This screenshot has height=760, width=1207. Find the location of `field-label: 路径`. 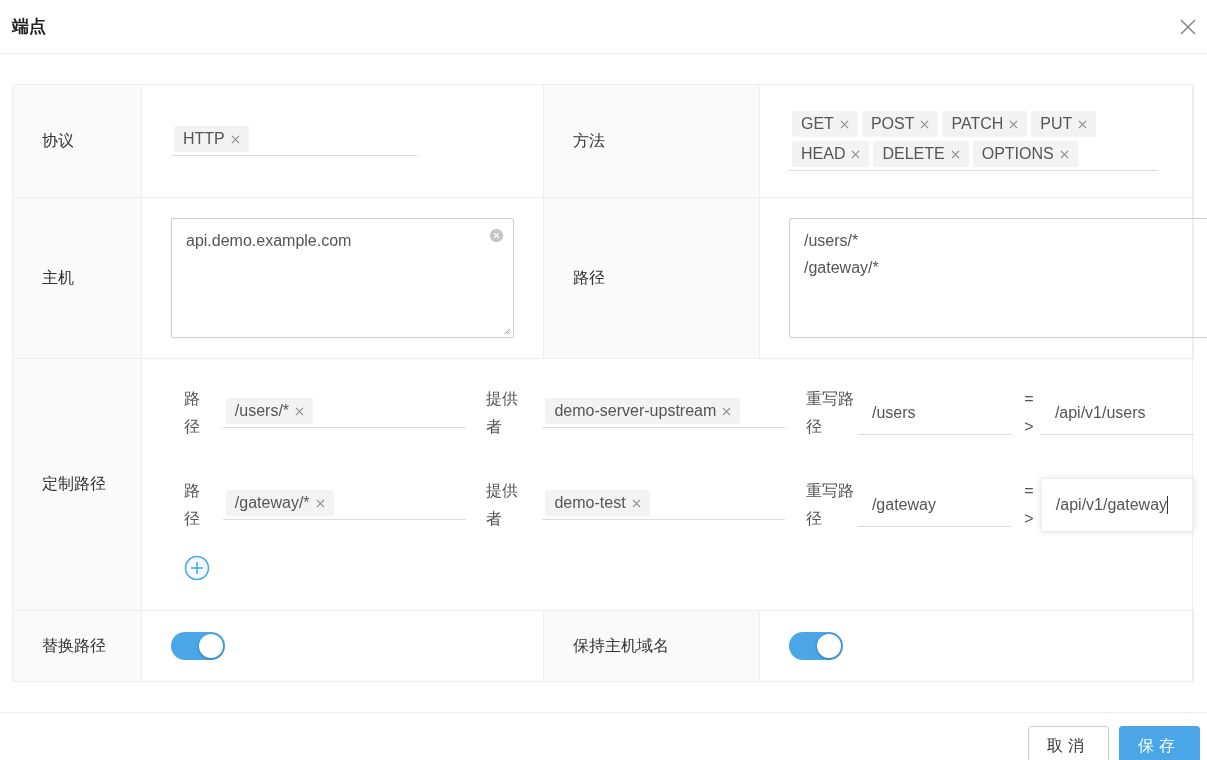

field-label: 路径 is located at coordinates (588, 277).